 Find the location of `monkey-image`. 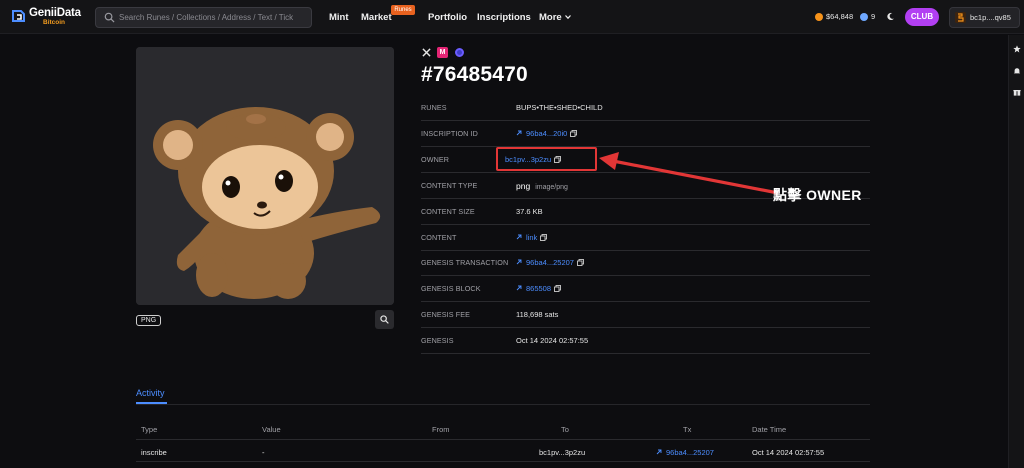

monkey-image is located at coordinates (265, 176).